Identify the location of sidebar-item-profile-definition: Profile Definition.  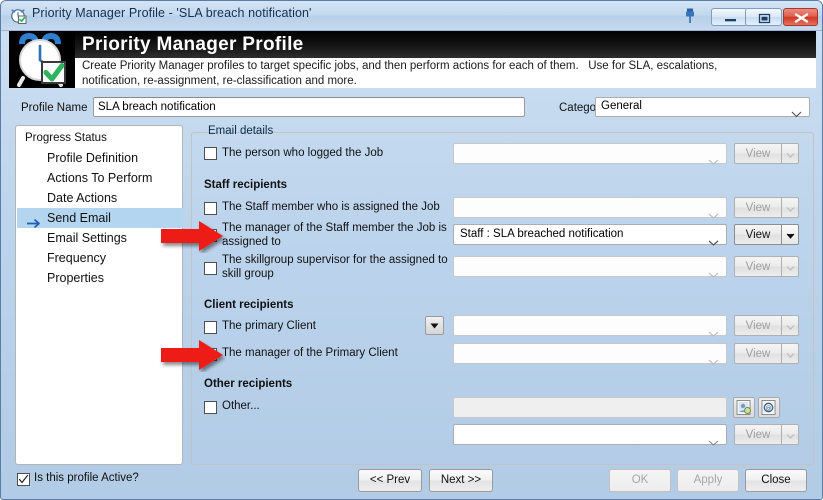
(100, 158).